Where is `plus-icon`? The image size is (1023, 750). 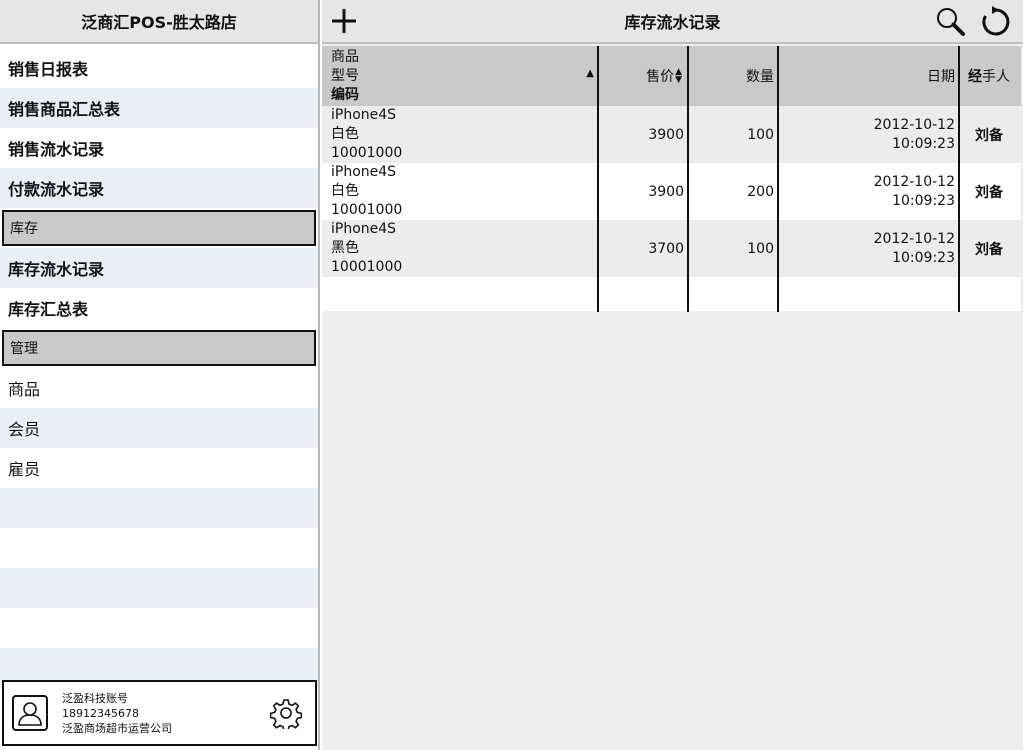
plus-icon is located at coordinates (344, 21).